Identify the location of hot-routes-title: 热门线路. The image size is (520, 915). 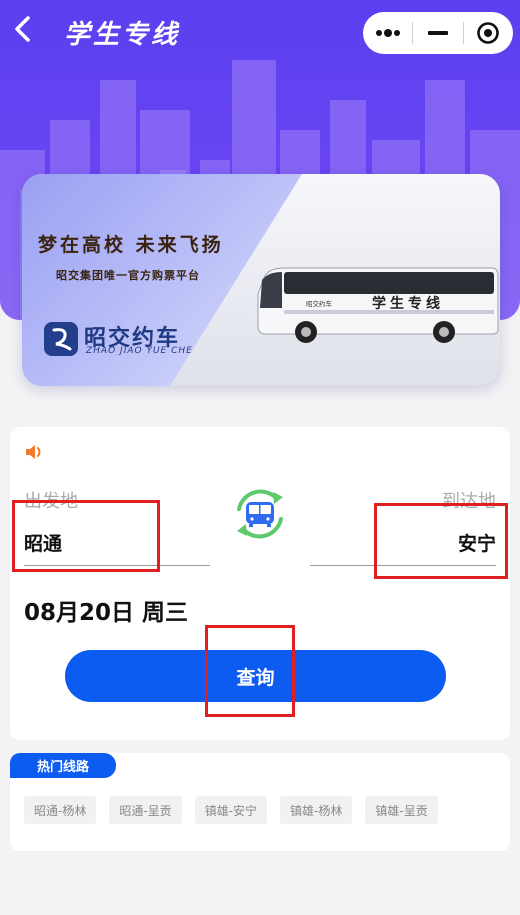
(63, 765).